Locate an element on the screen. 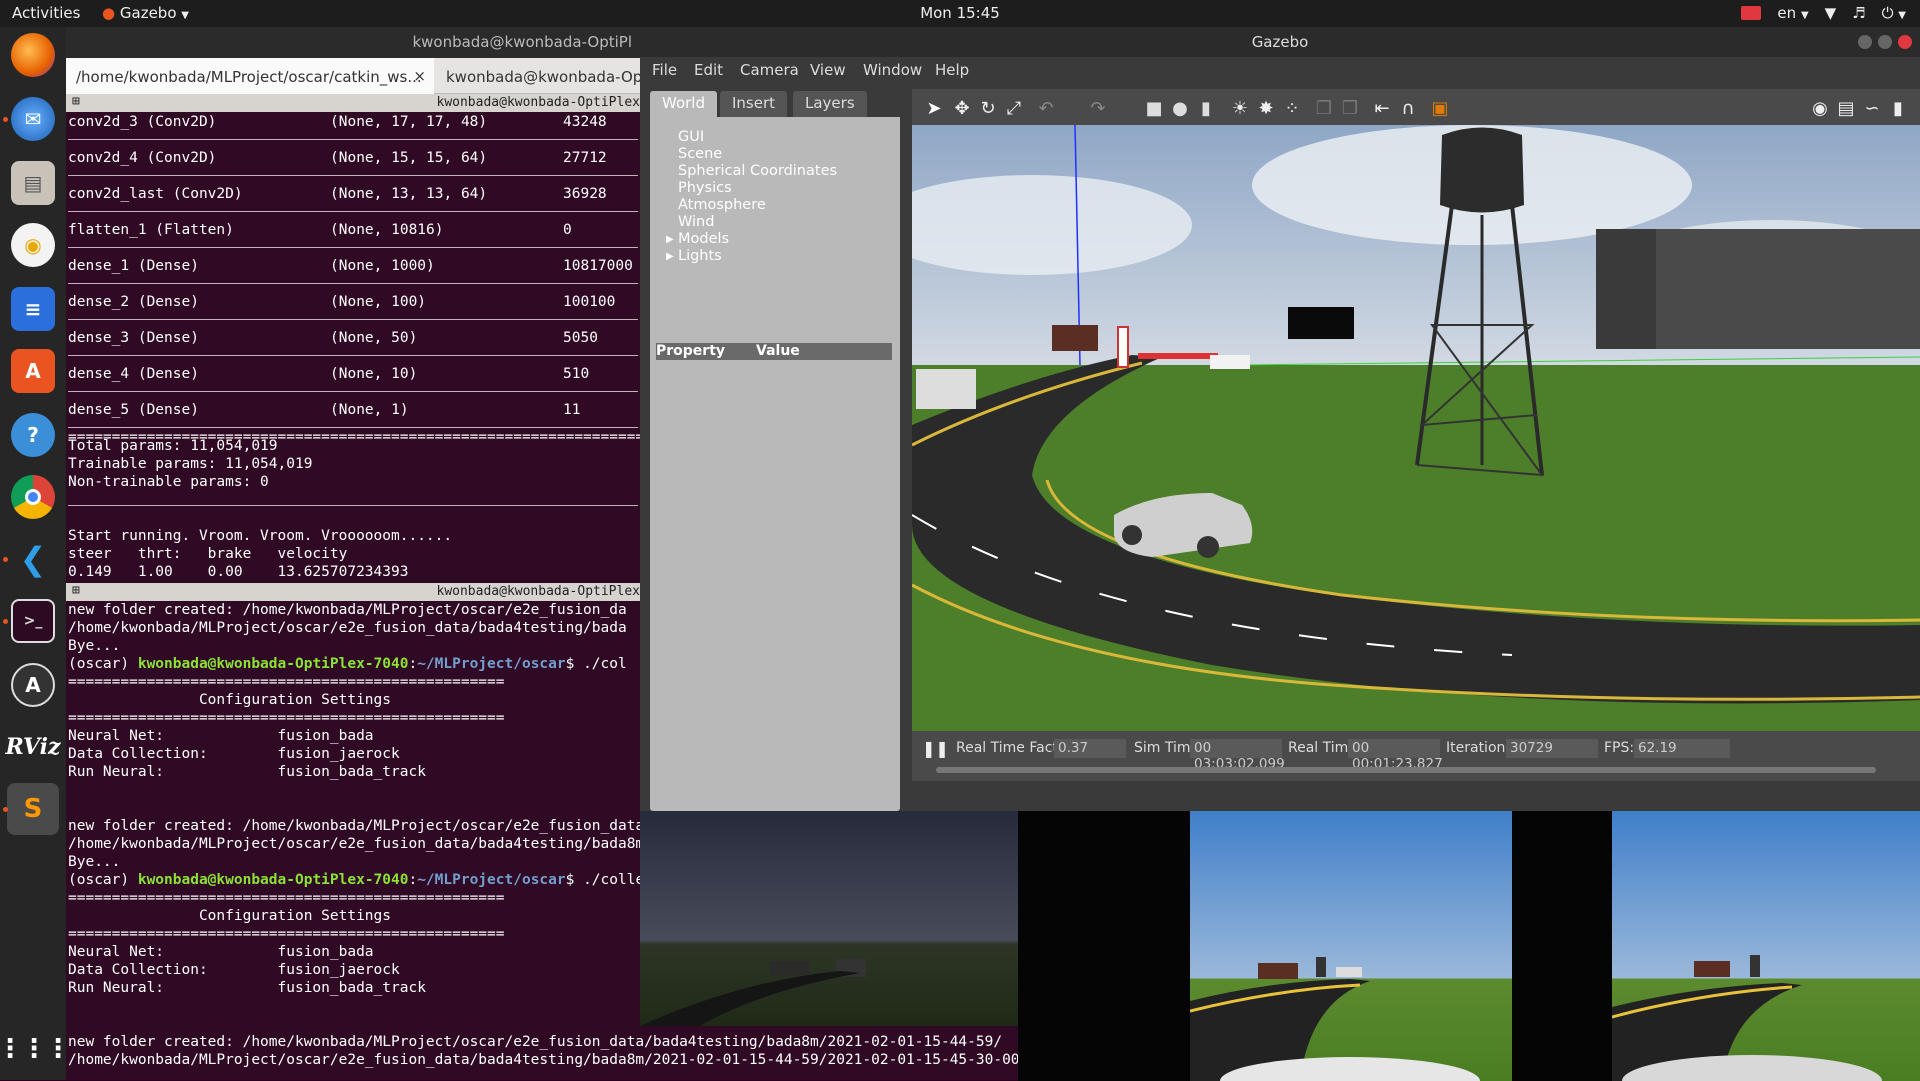 Image resolution: width=1920 pixels, height=1081 pixels. thunderbird-icon: ✉ is located at coordinates (33, 119).